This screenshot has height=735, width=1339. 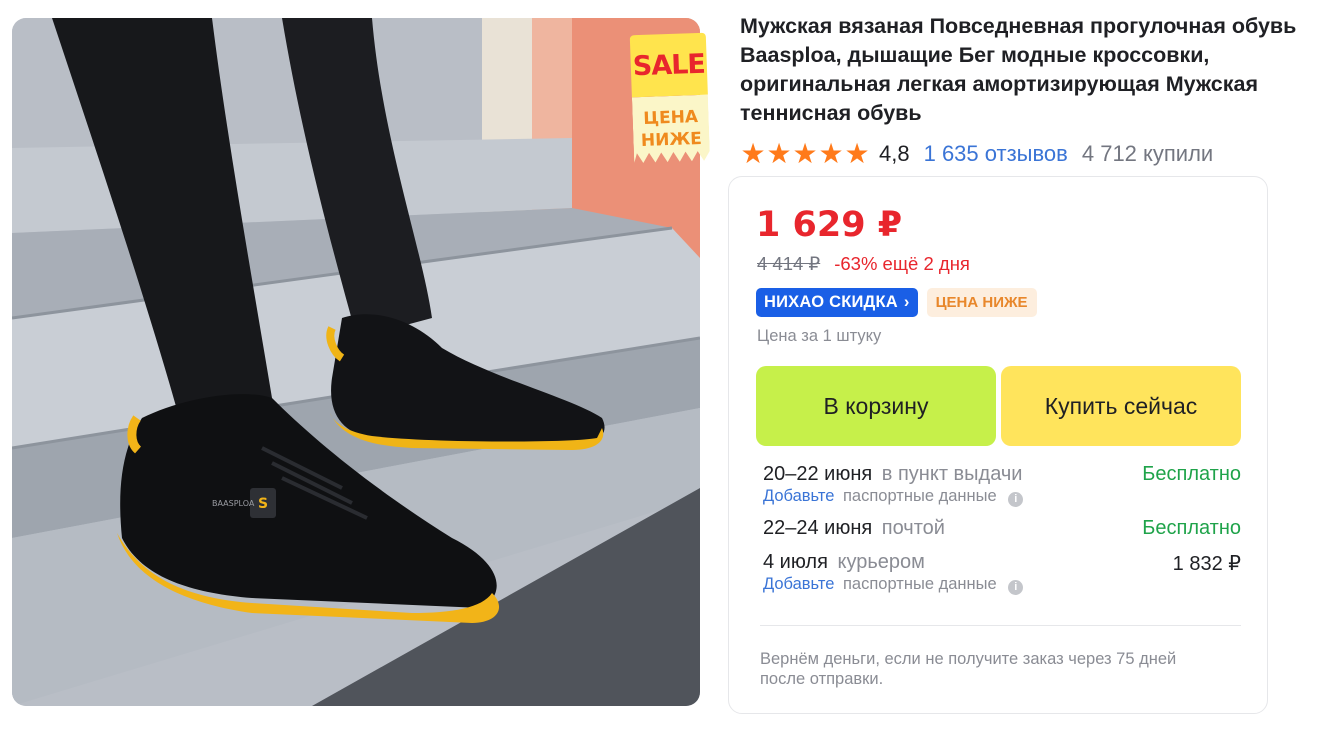 I want to click on sale-sticker-line1: ЦЕНА, so click(x=670, y=118).